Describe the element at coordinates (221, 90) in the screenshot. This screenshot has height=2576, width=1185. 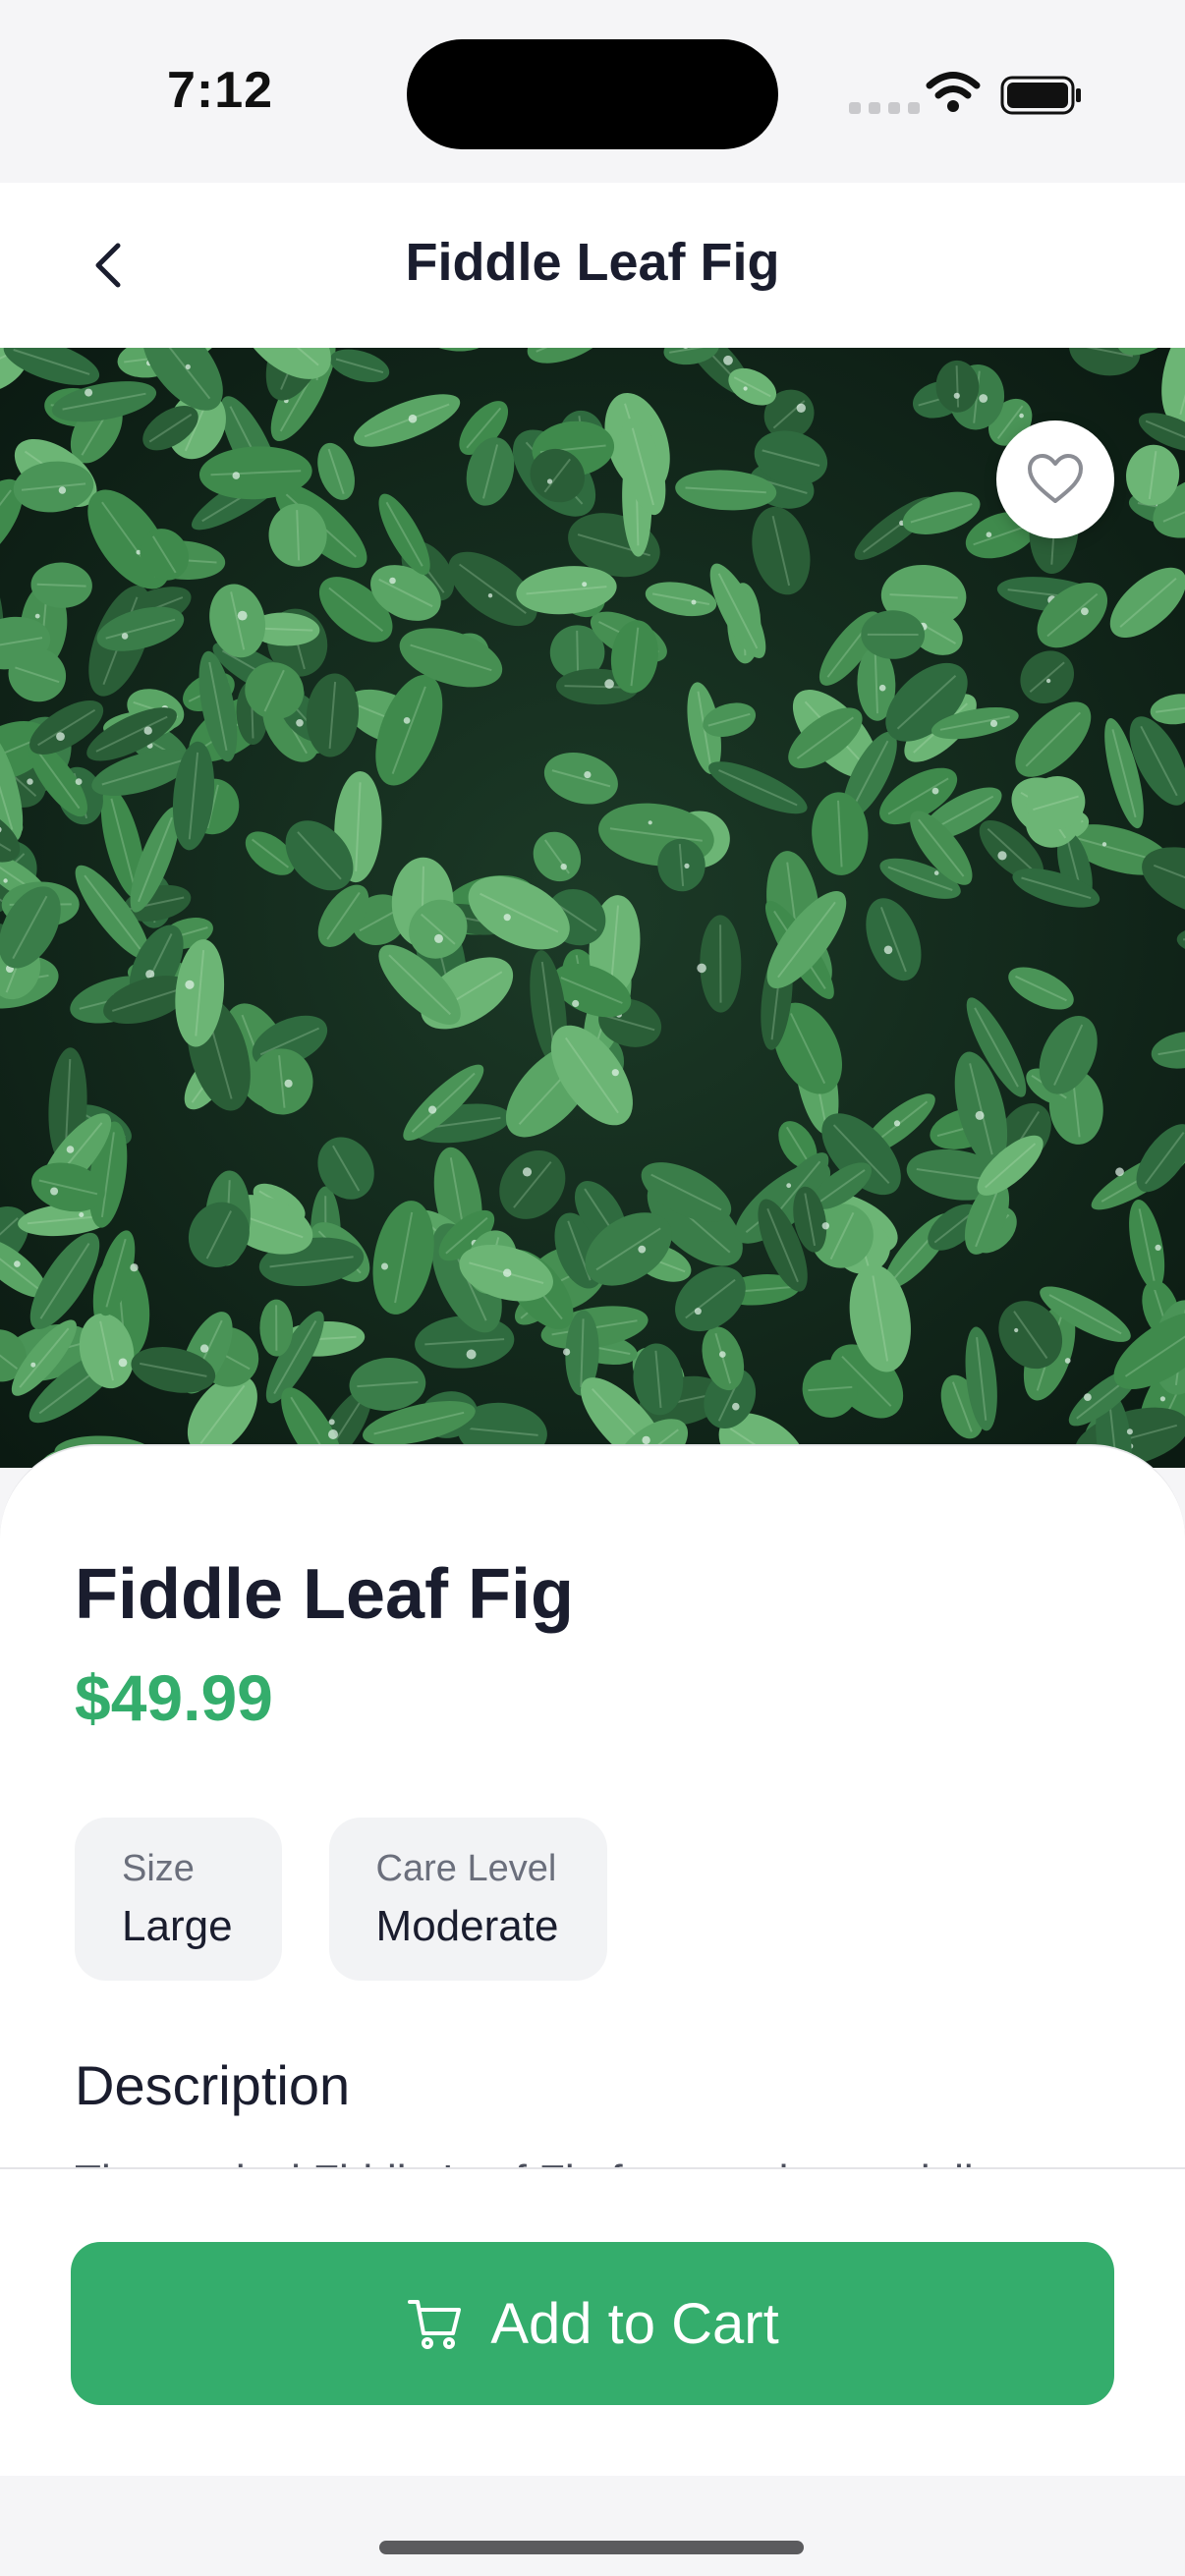
I see `status-time: 7:12` at that location.